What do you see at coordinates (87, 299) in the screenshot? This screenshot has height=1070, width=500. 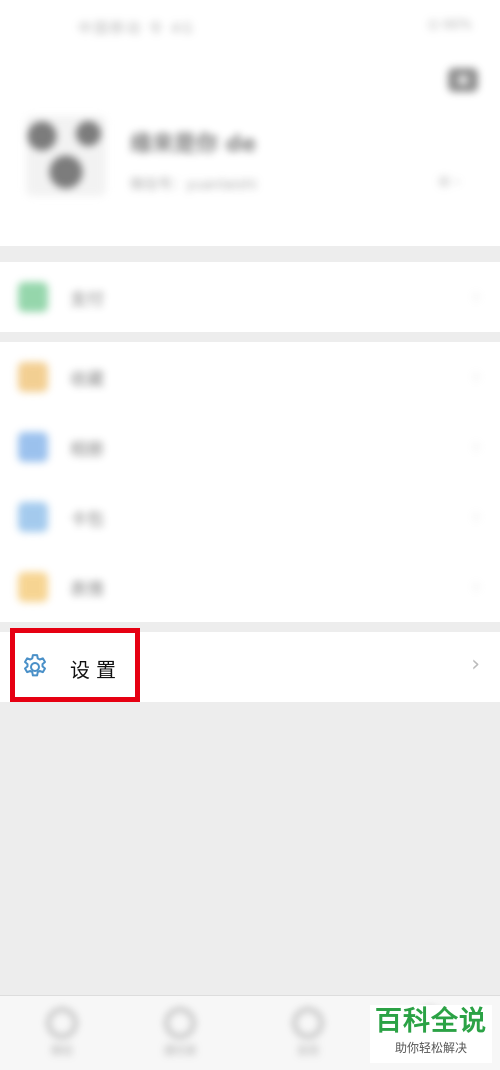 I see `menu-item-label: 支付` at bounding box center [87, 299].